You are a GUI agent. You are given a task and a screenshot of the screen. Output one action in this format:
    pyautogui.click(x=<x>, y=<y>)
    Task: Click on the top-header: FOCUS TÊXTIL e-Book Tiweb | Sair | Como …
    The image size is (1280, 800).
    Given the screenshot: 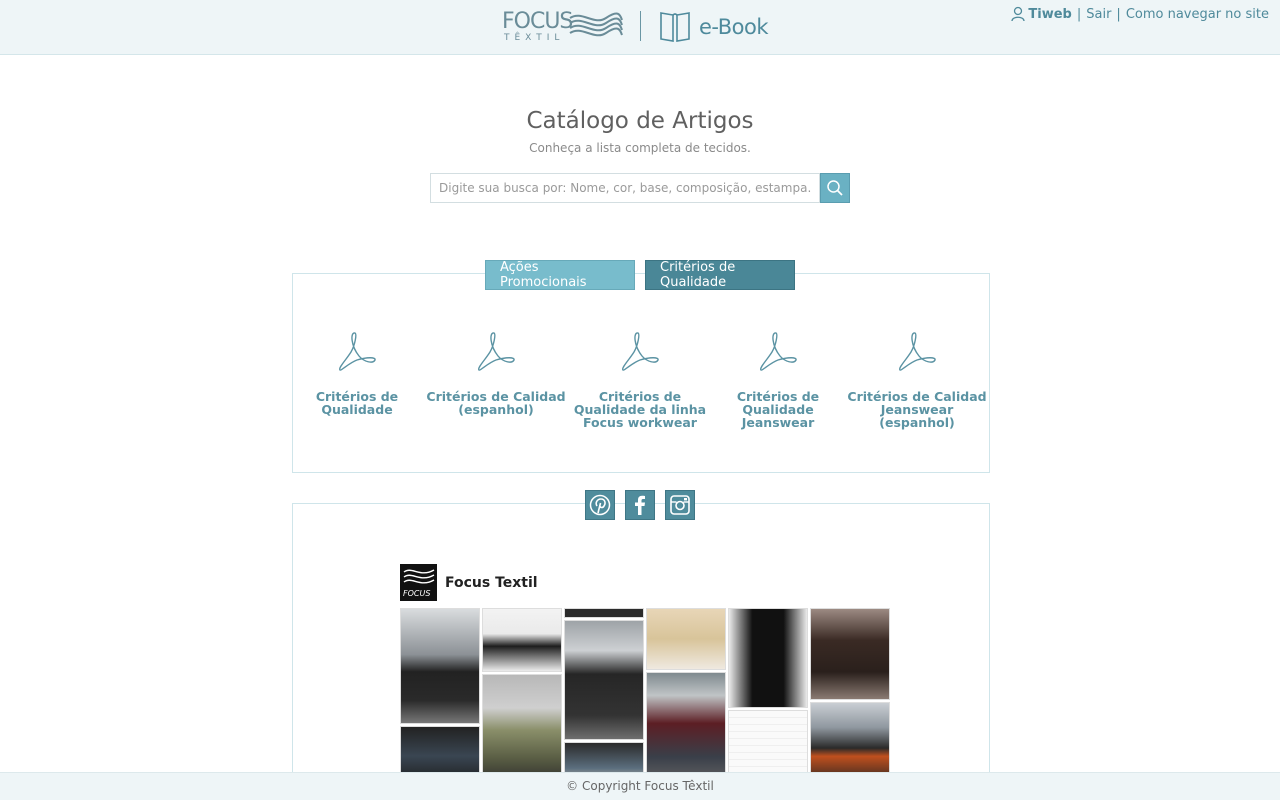 What is the action you would take?
    pyautogui.click(x=640, y=27)
    